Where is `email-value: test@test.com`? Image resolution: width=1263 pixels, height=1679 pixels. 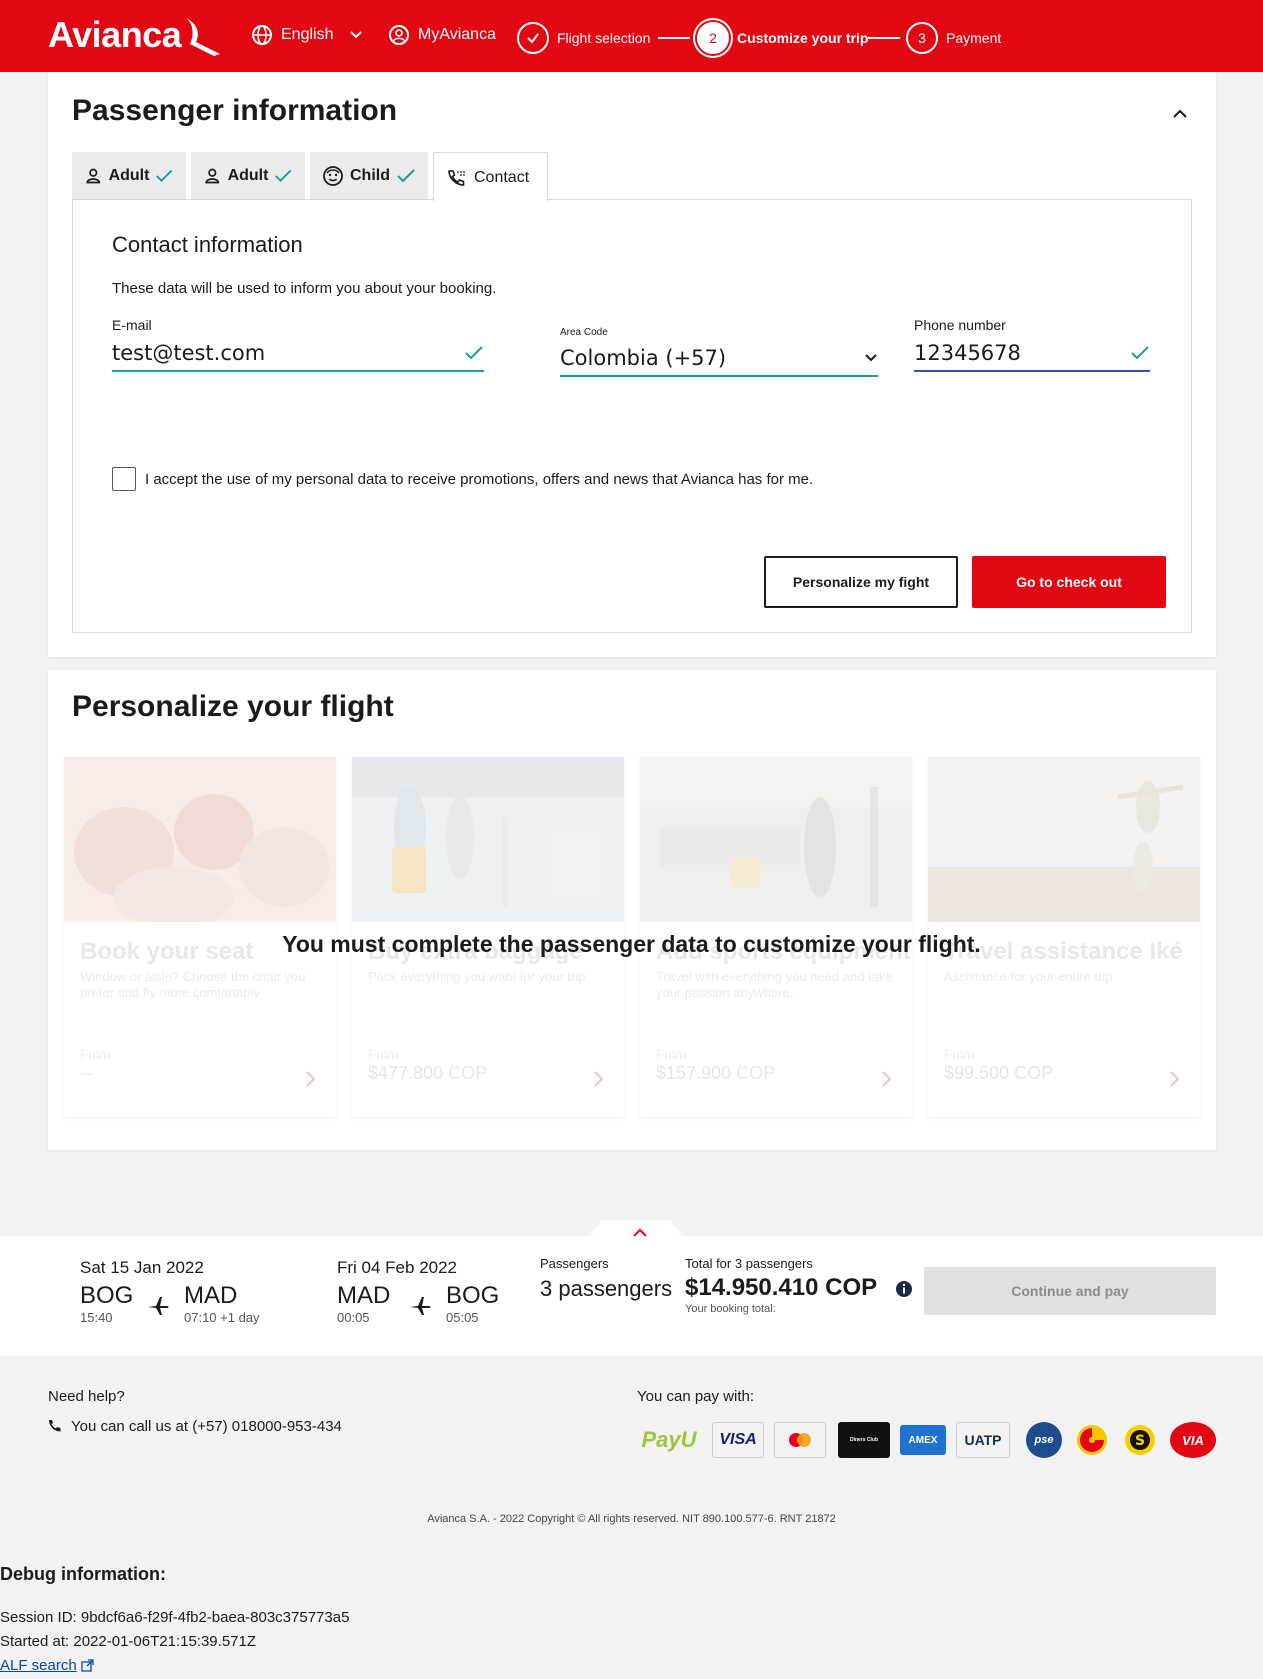 email-value: test@test.com is located at coordinates (189, 353).